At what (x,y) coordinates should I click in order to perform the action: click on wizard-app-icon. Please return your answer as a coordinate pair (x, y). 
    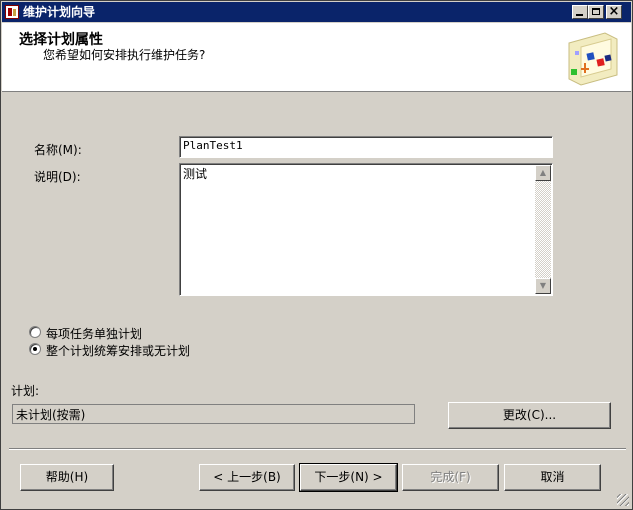
    Looking at the image, I should click on (12, 12).